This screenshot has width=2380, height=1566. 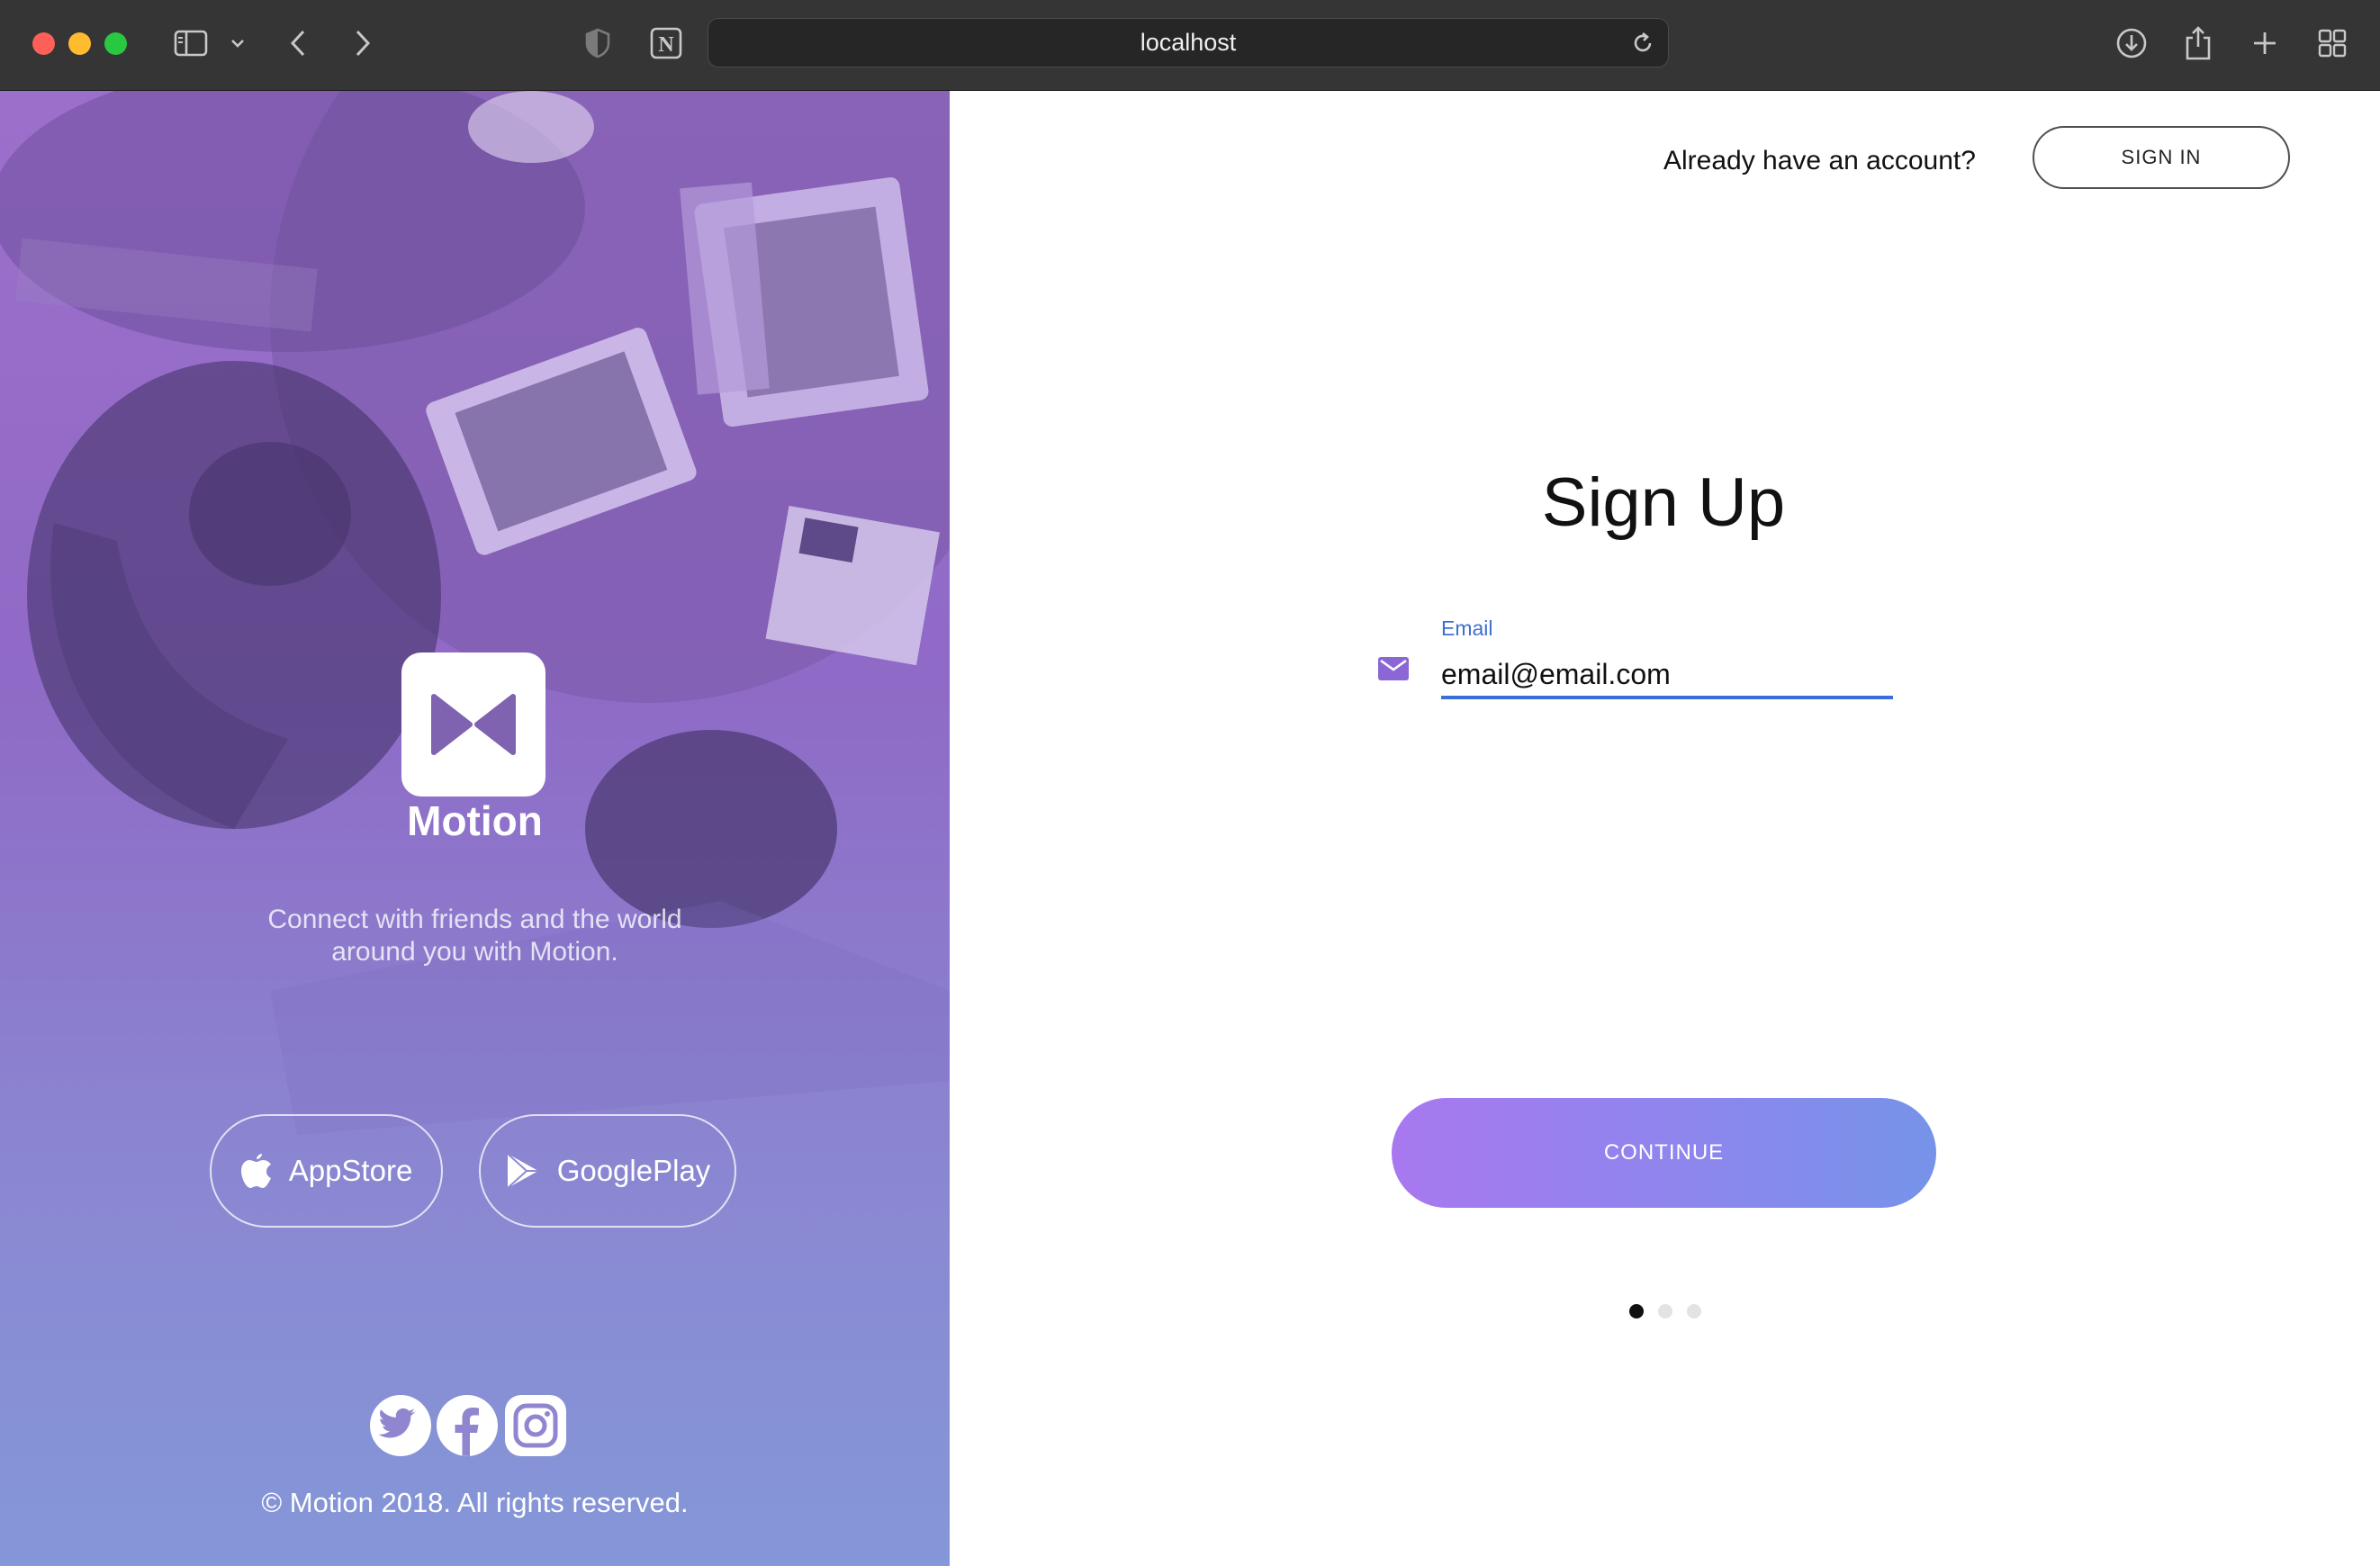 I want to click on notion-extension-icon: N, so click(x=666, y=43).